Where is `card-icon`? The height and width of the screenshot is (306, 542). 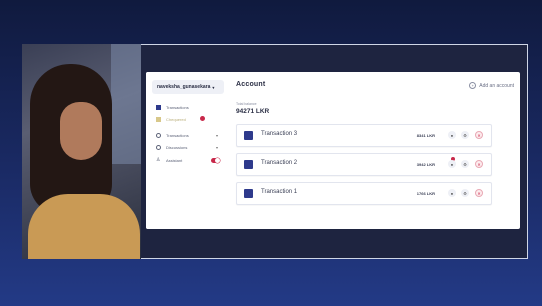
card-icon is located at coordinates (158, 119).